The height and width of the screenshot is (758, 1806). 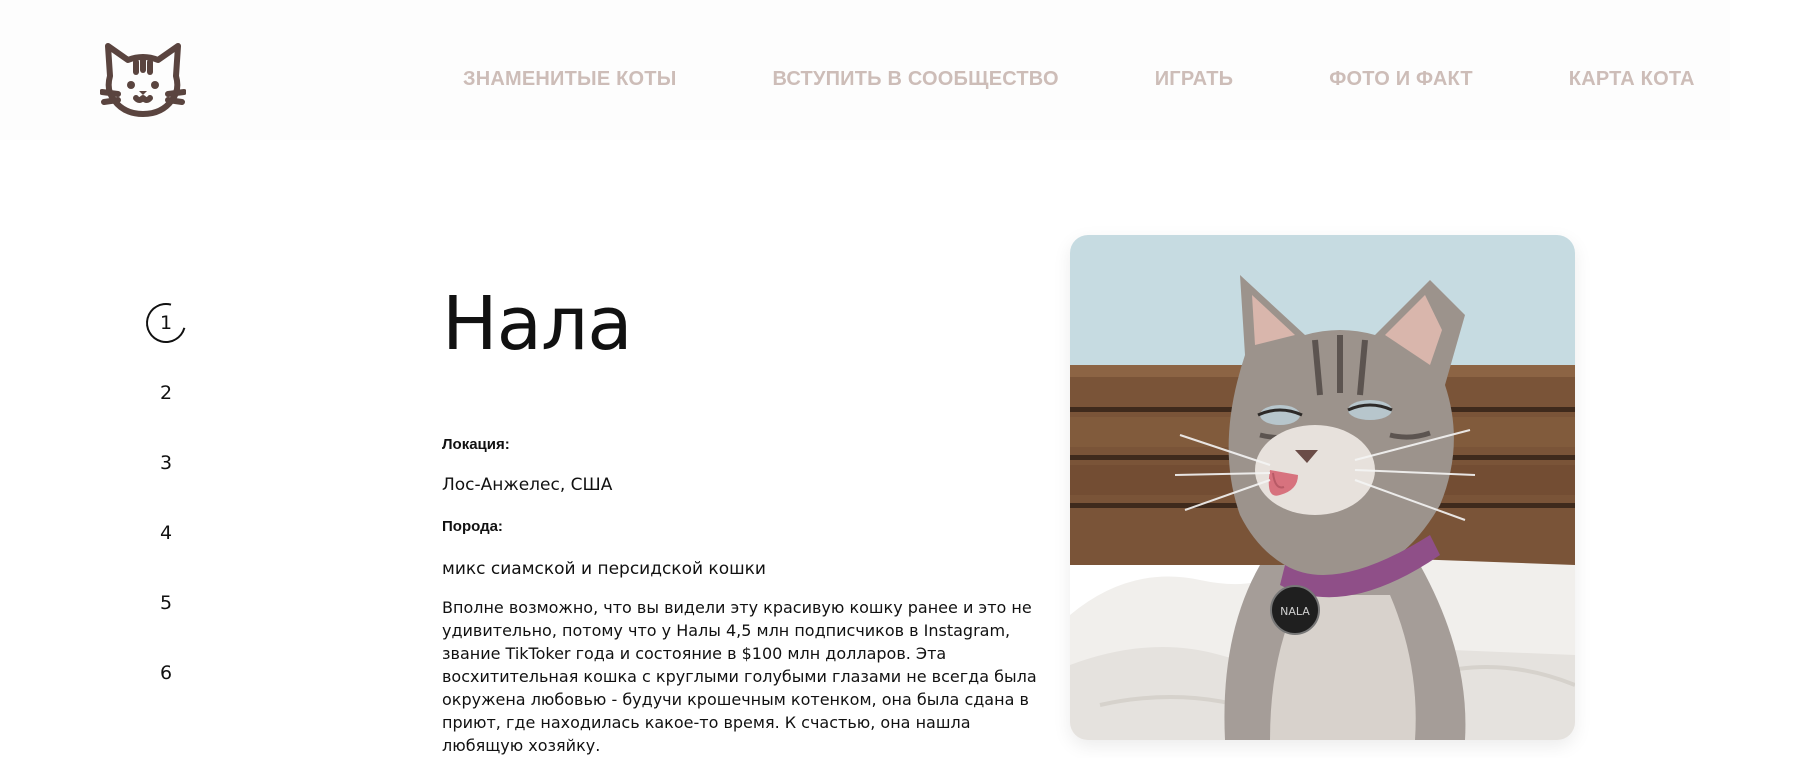 What do you see at coordinates (166, 463) in the screenshot?
I see `pager-item-3: 3` at bounding box center [166, 463].